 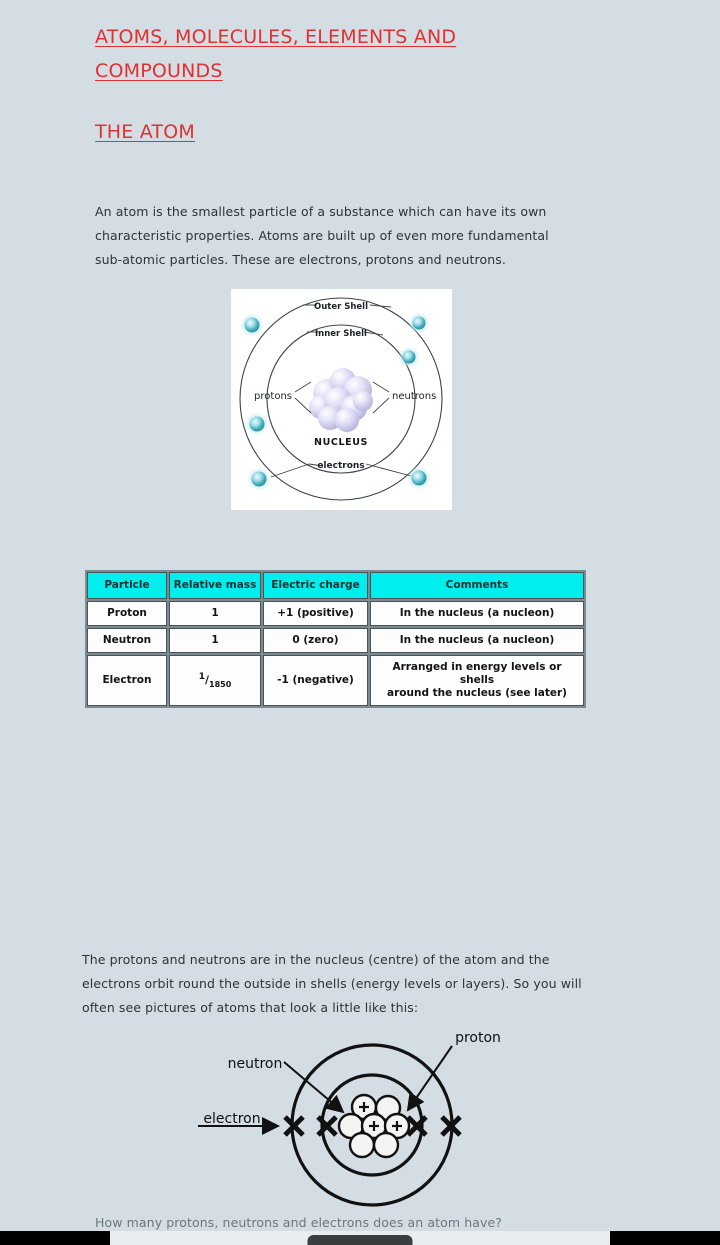 I want to click on column-header-particle: Particle, so click(x=127, y=585).